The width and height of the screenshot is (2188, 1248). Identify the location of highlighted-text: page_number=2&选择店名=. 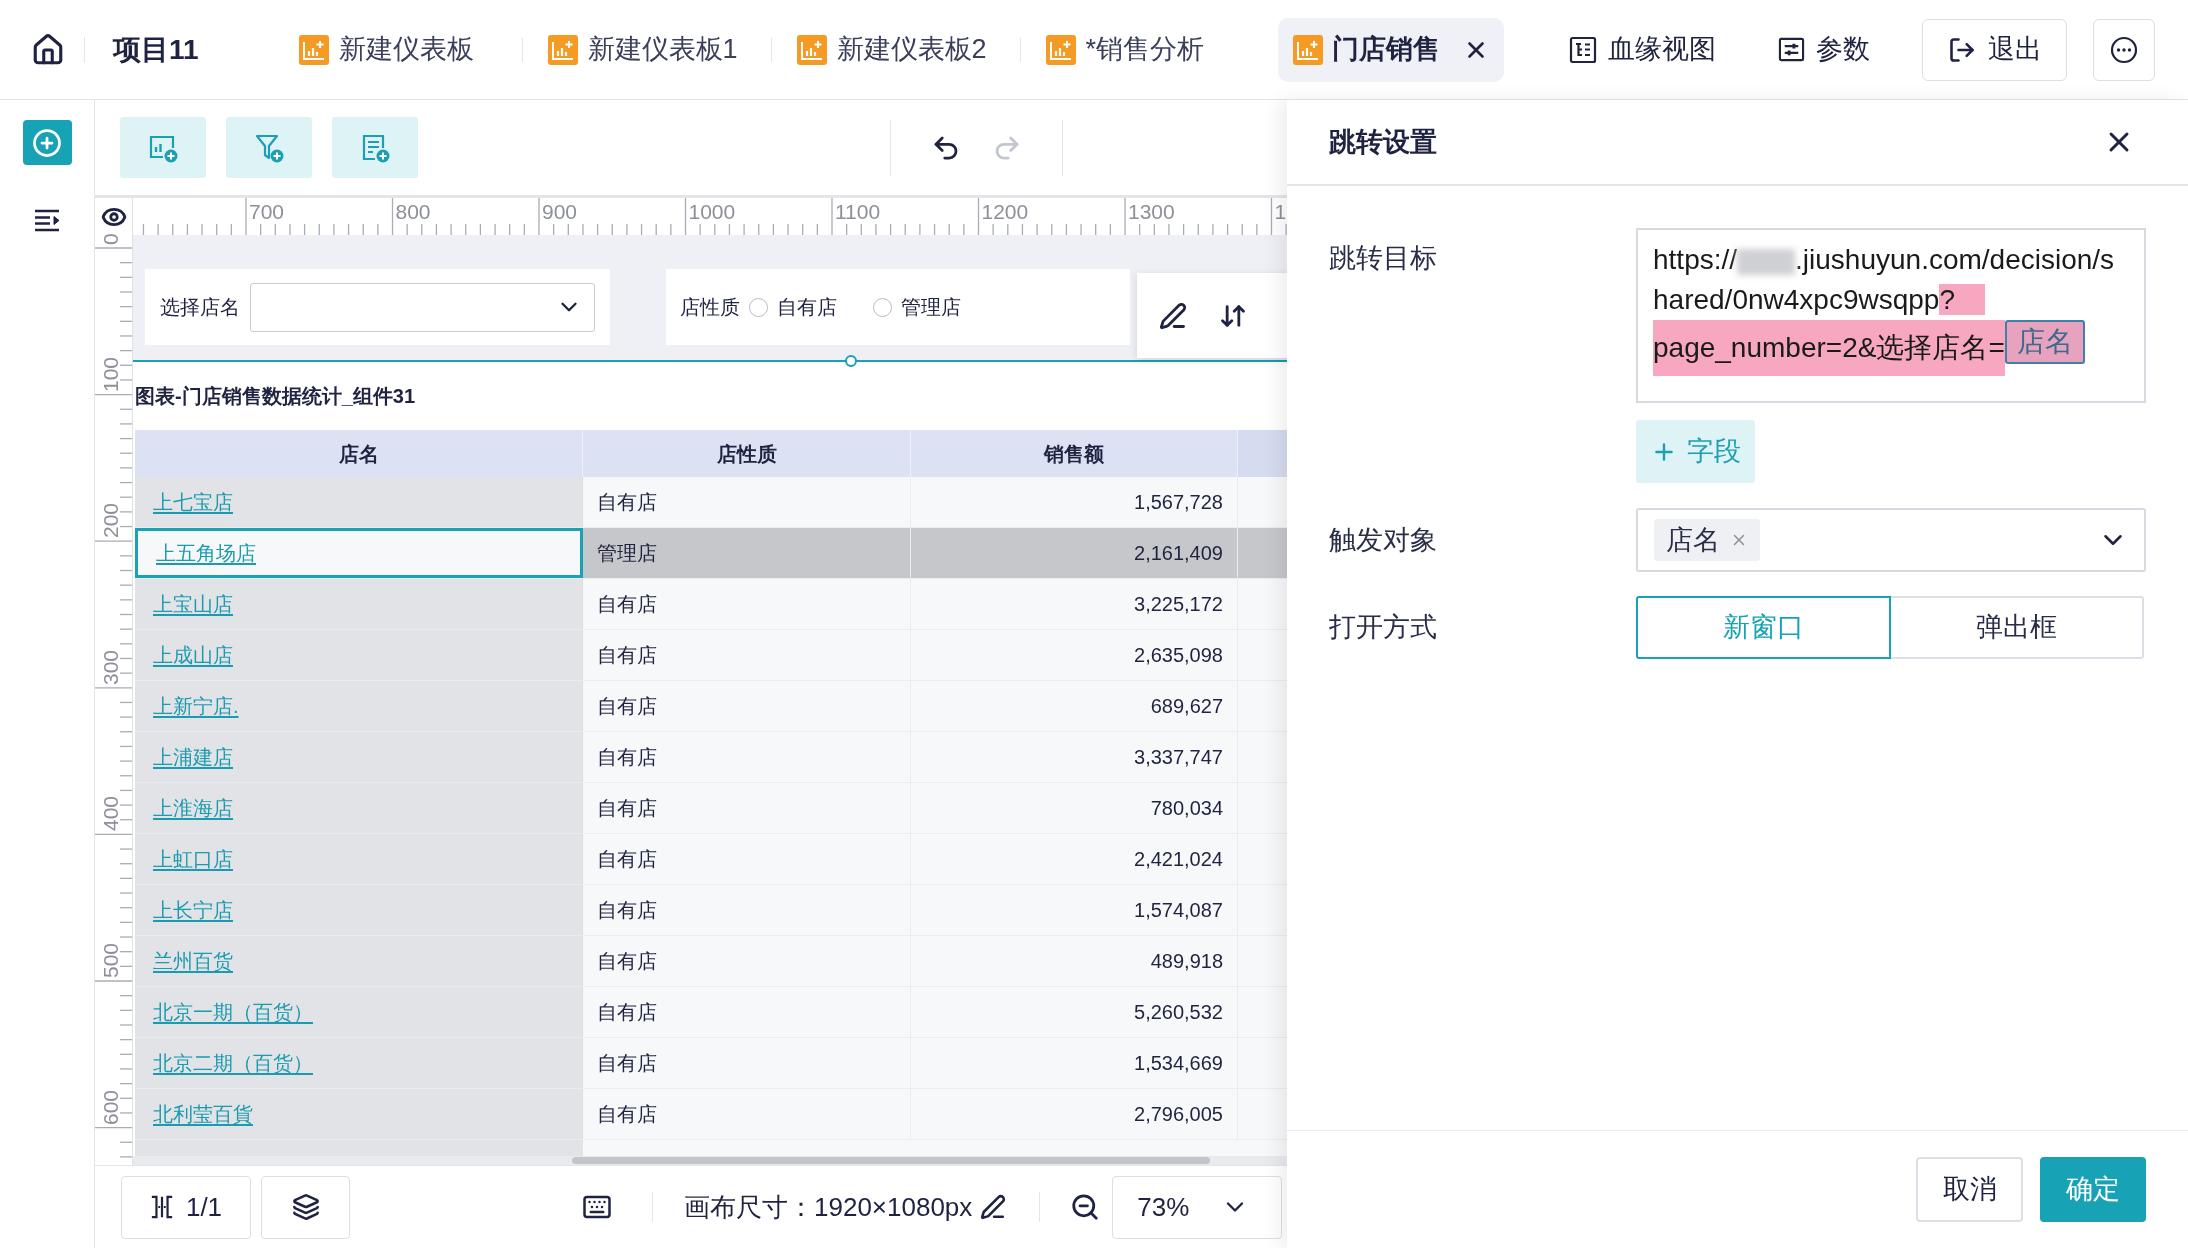
(1829, 348).